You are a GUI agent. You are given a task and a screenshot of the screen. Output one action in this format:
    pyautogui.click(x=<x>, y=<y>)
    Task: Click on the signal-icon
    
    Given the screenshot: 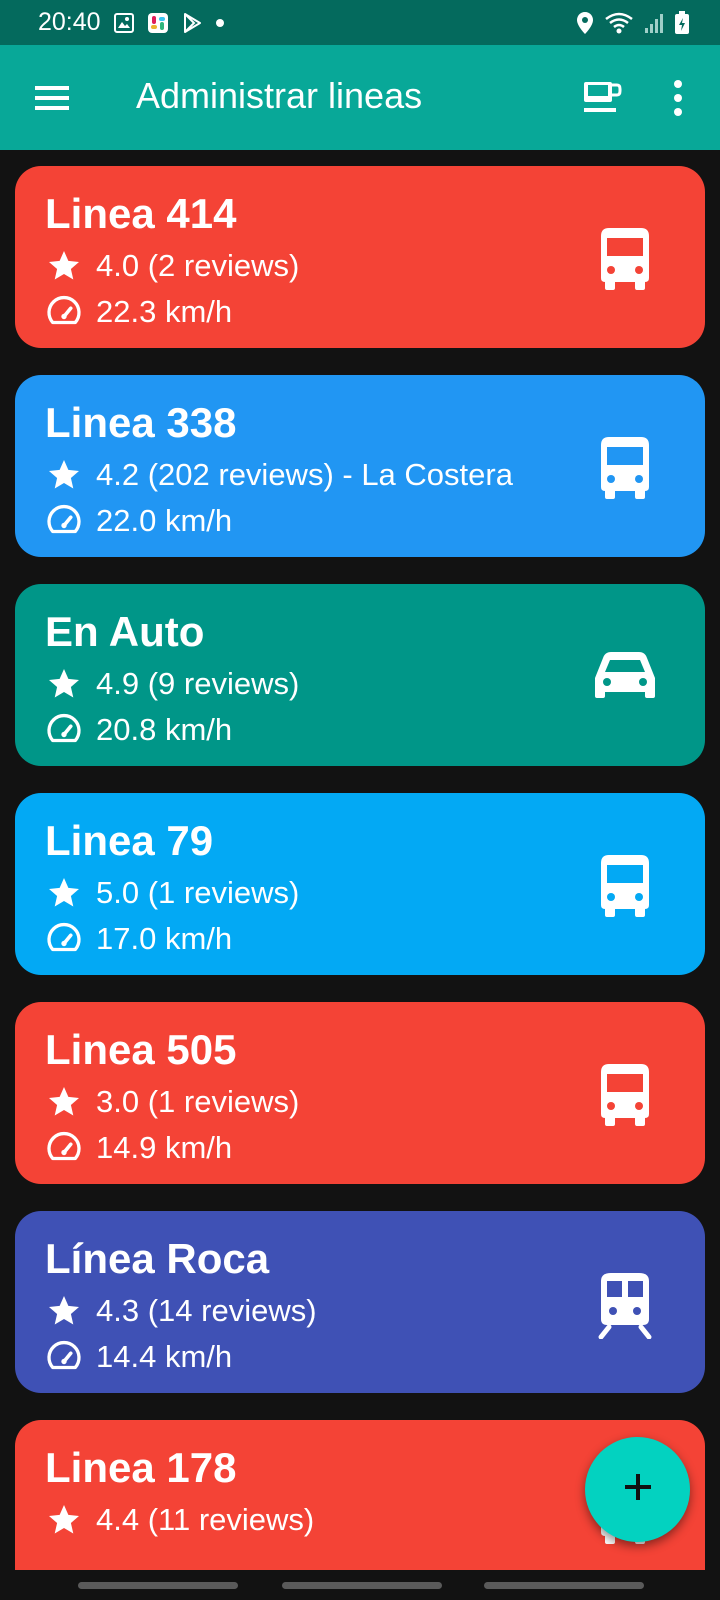 What is the action you would take?
    pyautogui.click(x=654, y=23)
    